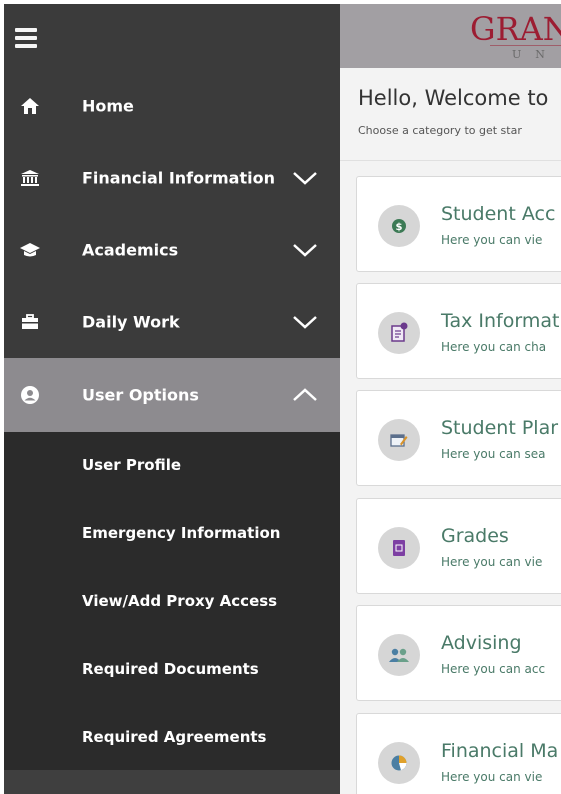 This screenshot has height=794, width=561. I want to click on card-title: Financial Ma, so click(500, 751).